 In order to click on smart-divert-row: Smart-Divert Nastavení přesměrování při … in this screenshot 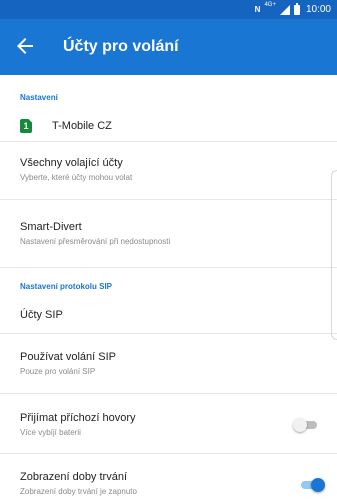, I will do `click(168, 227)`.